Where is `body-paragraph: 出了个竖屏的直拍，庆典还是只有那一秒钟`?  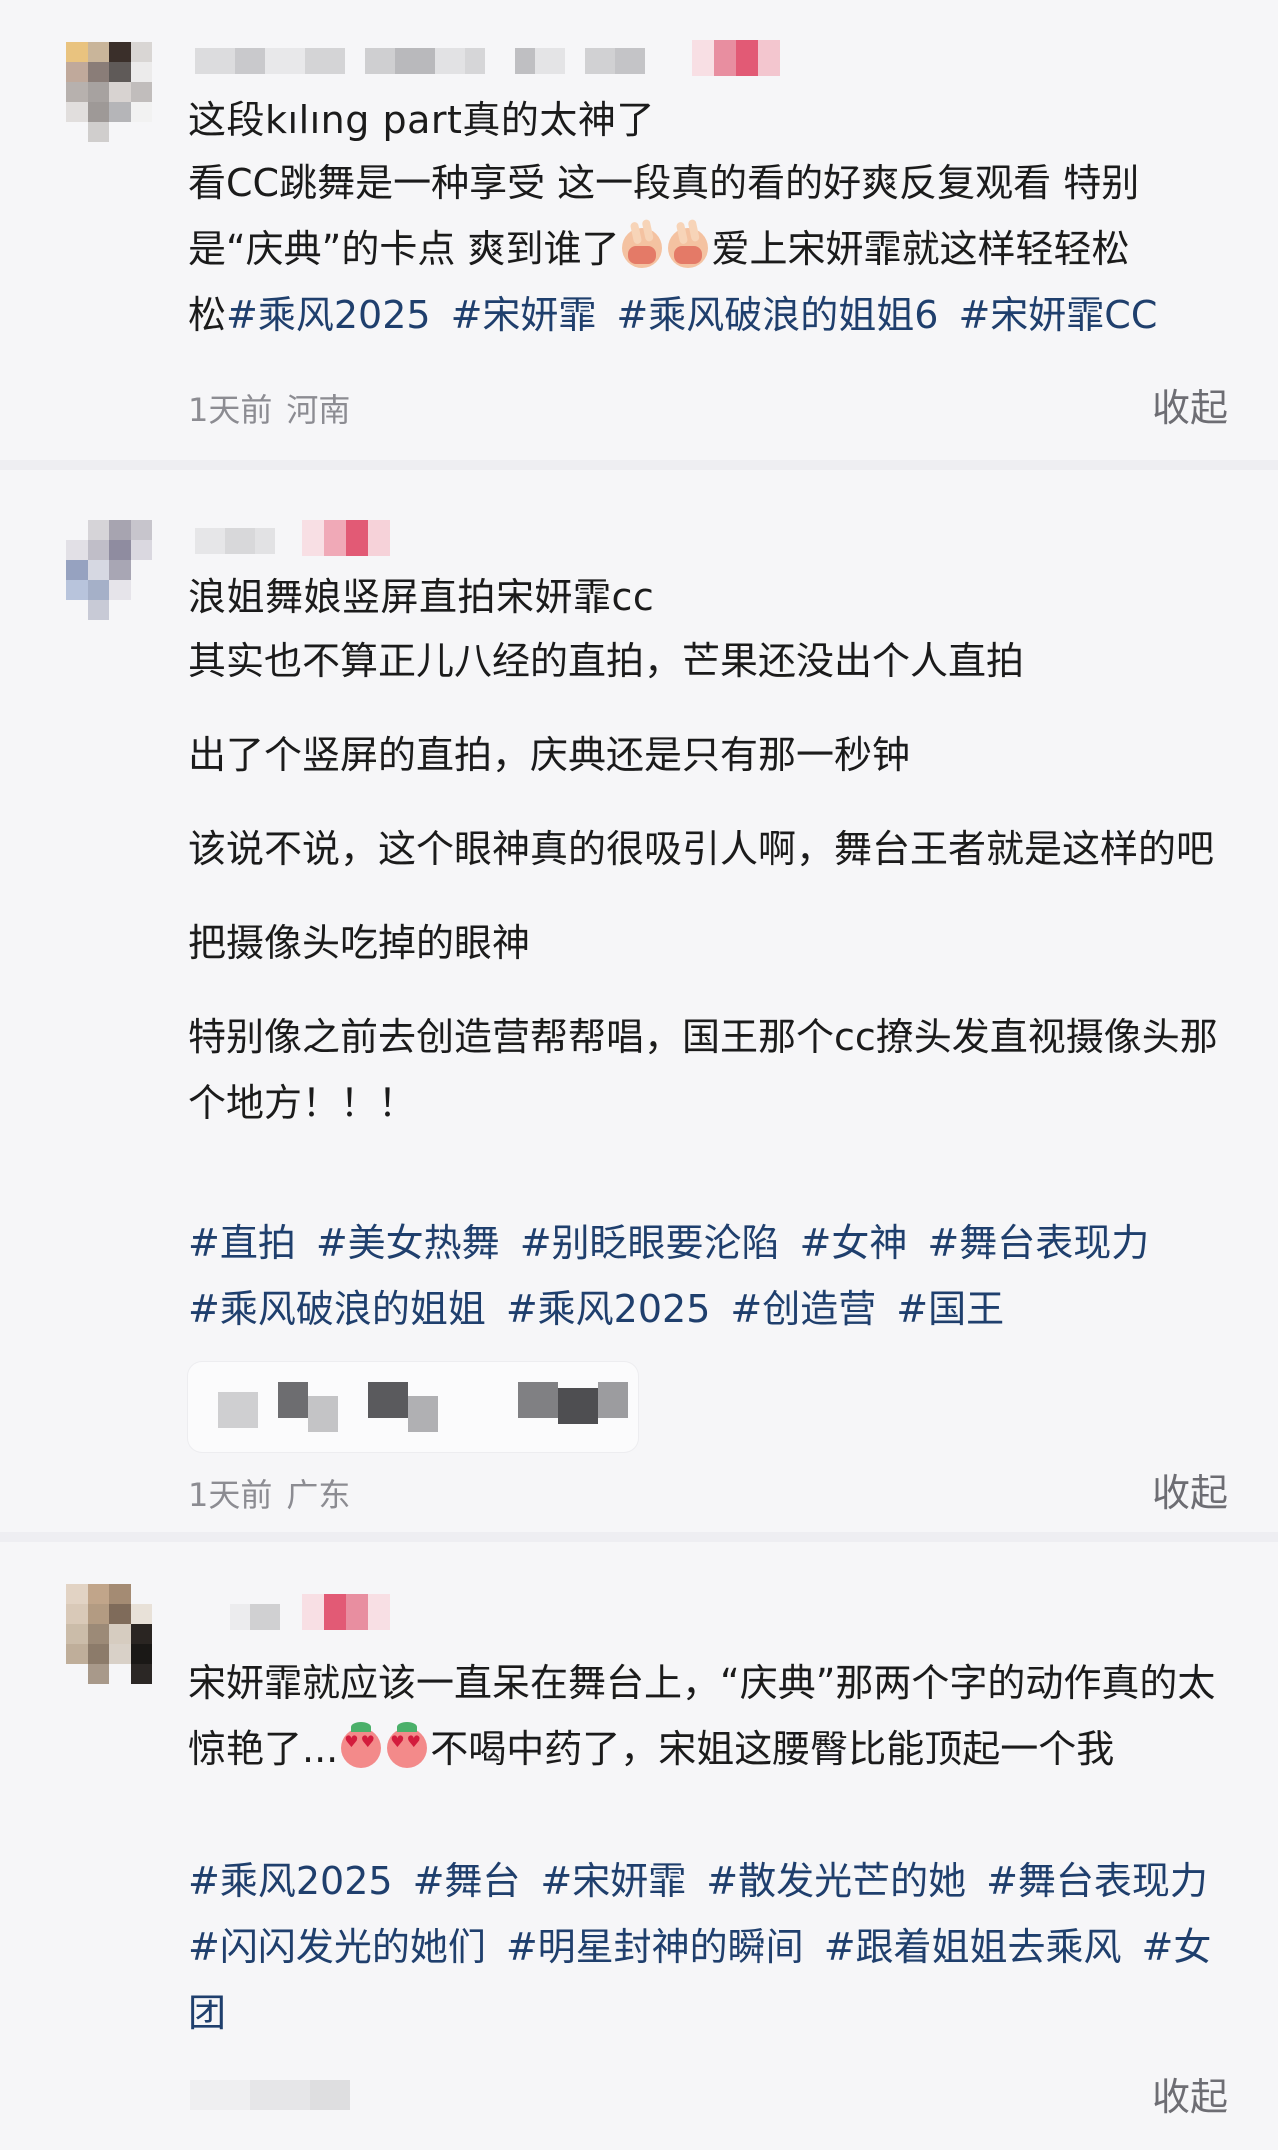
body-paragraph: 出了个竖屏的直拍，庆典还是只有那一秒钟 is located at coordinates (549, 755).